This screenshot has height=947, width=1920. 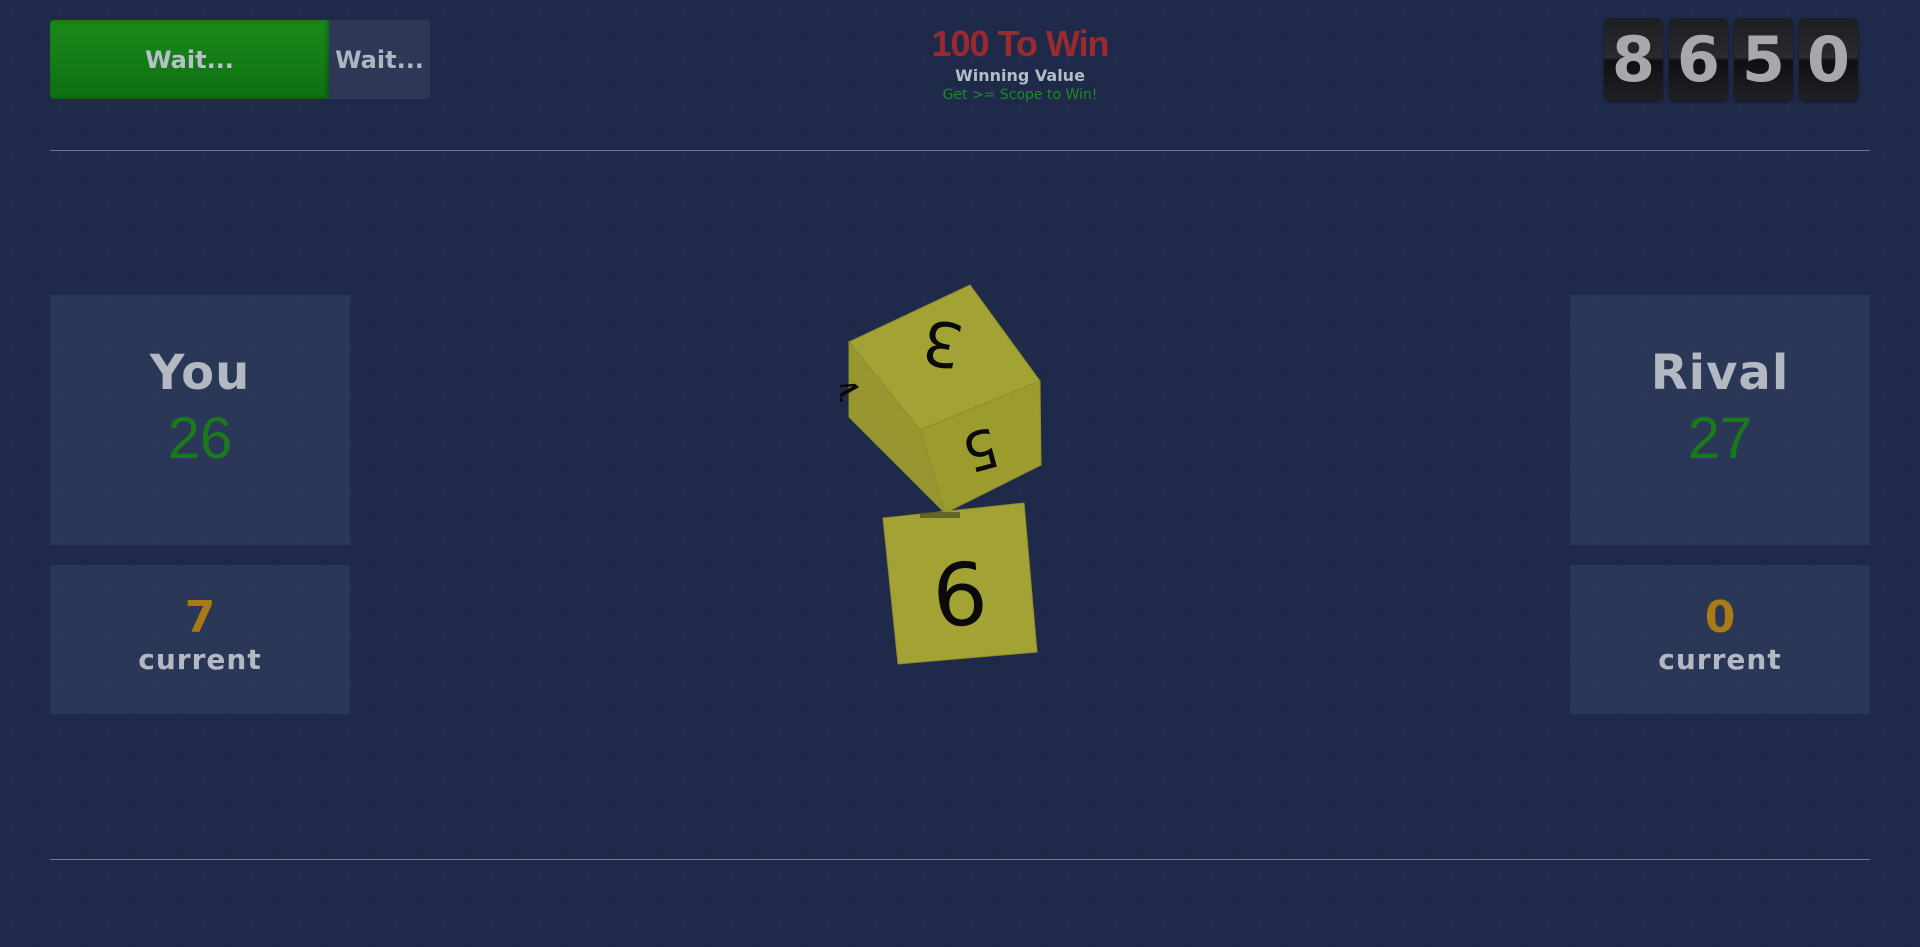 I want to click on flip-counter: 8 6 5 0, so click(x=1731, y=59).